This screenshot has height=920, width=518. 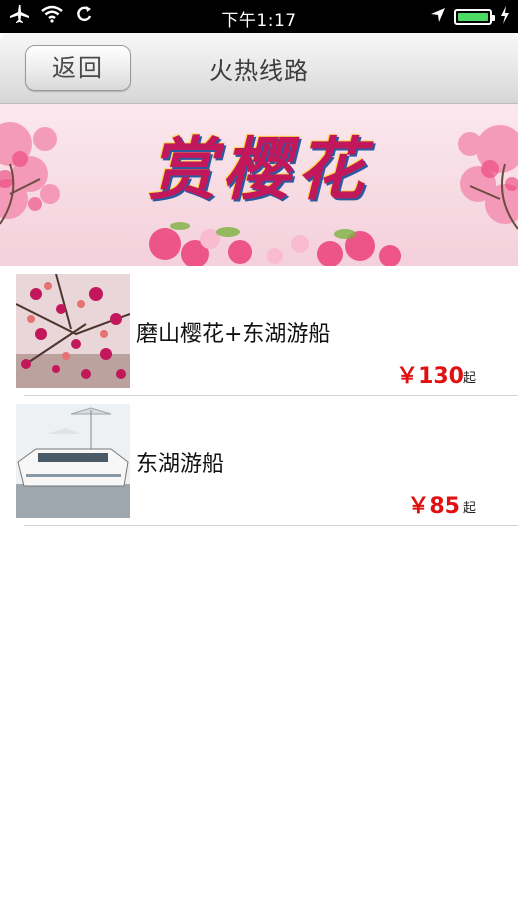 I want to click on status-right-icons, so click(x=470, y=17).